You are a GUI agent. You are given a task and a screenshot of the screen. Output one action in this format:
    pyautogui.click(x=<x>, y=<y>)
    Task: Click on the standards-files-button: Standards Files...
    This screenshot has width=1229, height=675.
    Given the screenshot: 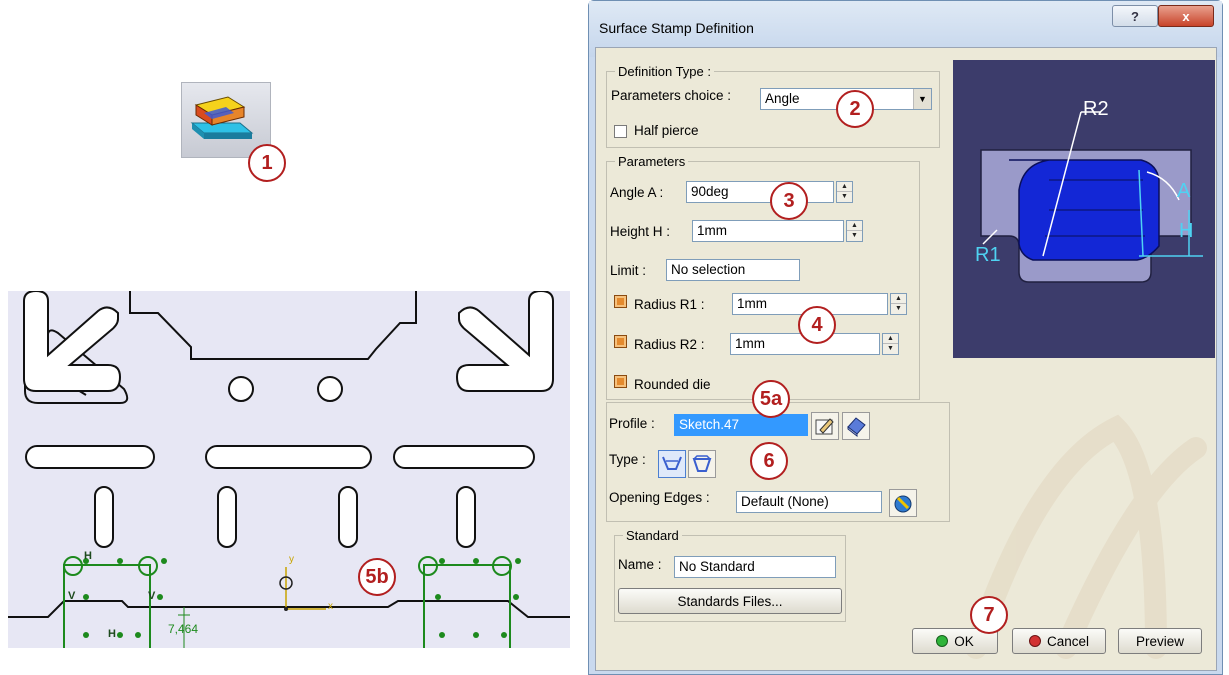 What is the action you would take?
    pyautogui.click(x=730, y=601)
    